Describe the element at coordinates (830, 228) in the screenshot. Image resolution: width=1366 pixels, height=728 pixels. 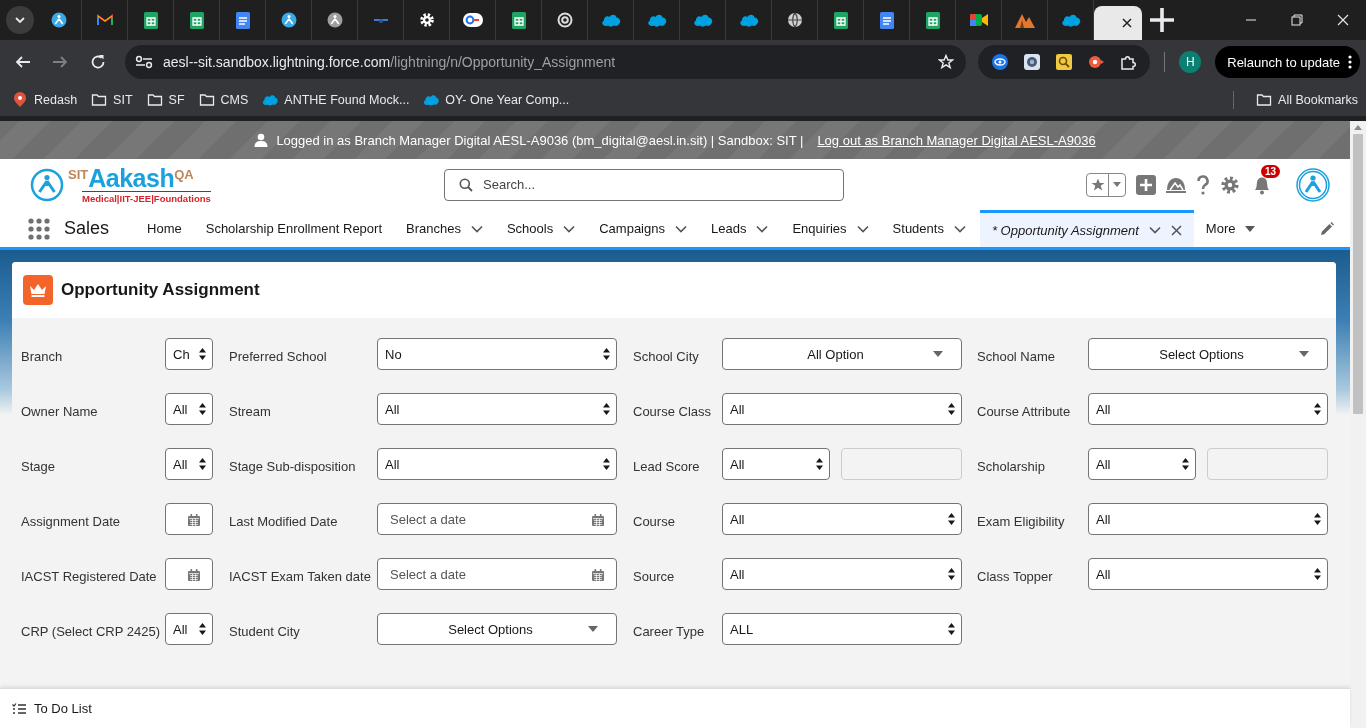
I see `nav-tab: Enquiries` at that location.